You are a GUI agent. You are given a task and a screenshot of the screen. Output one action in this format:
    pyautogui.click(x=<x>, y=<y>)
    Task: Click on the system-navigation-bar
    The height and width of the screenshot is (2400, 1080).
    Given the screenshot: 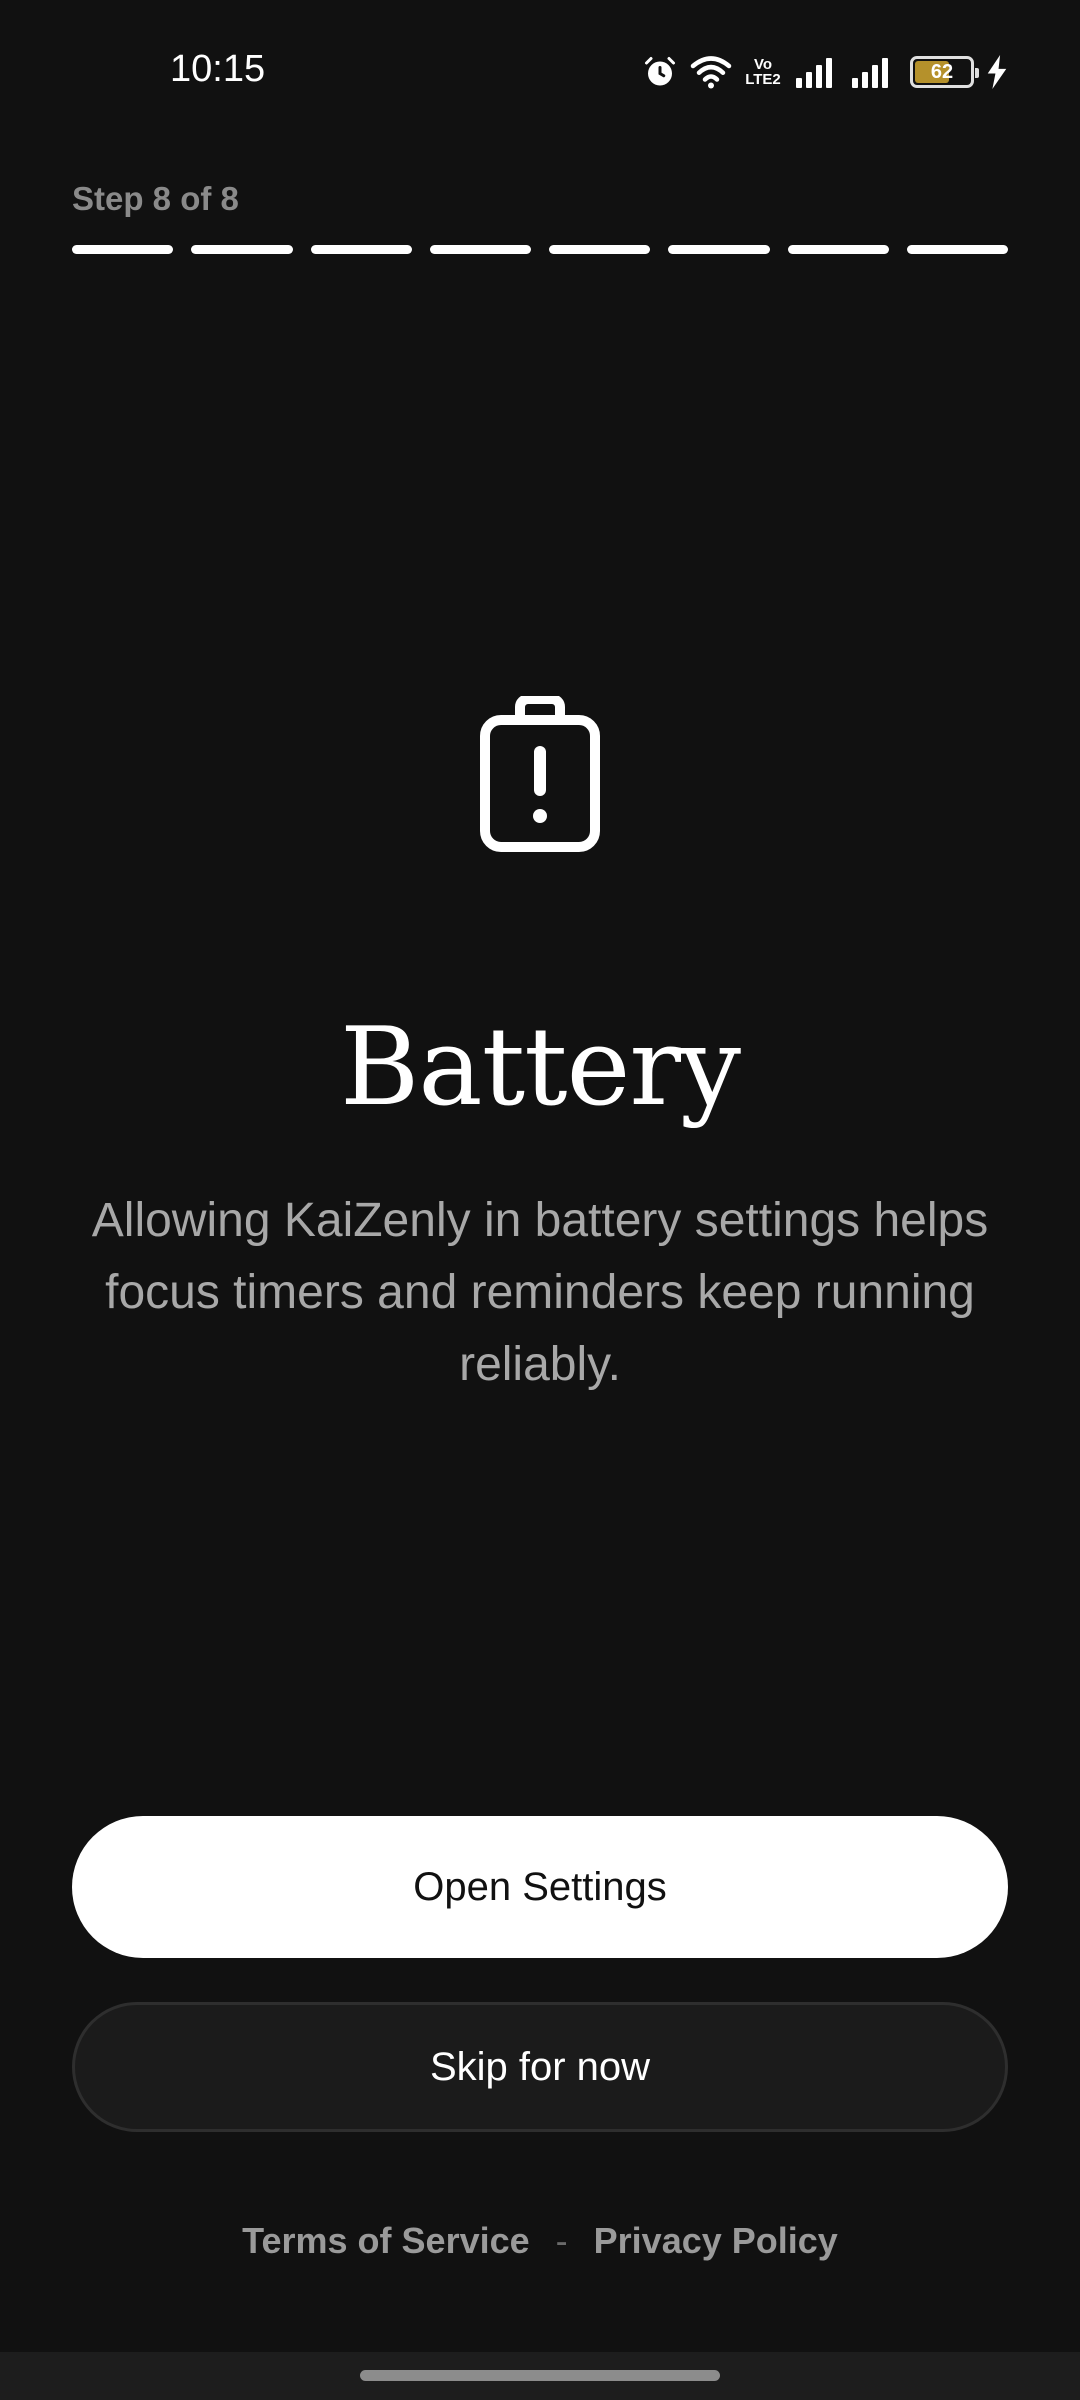 What is the action you would take?
    pyautogui.click(x=540, y=2376)
    